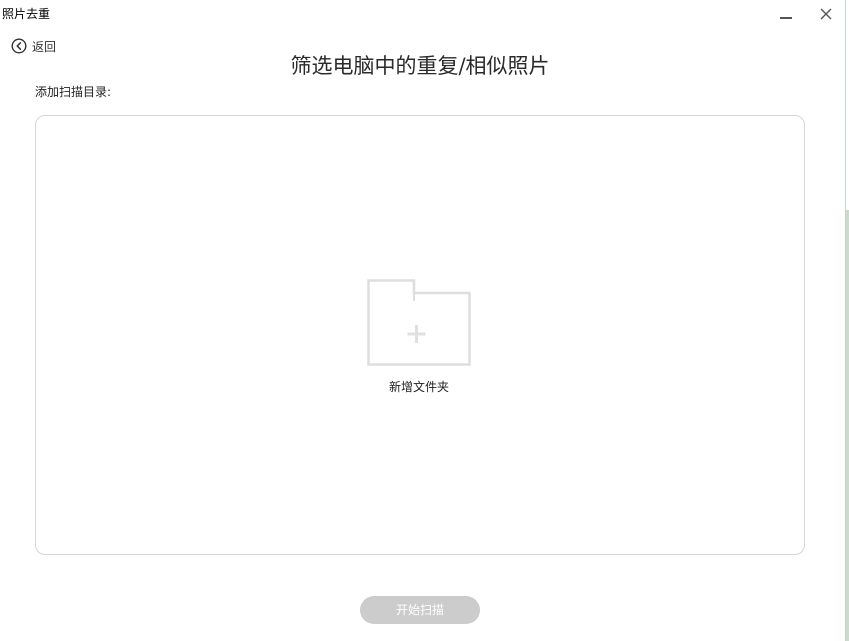 The height and width of the screenshot is (641, 849). What do you see at coordinates (418, 387) in the screenshot?
I see `add-folder-label: 新增文件夹` at bounding box center [418, 387].